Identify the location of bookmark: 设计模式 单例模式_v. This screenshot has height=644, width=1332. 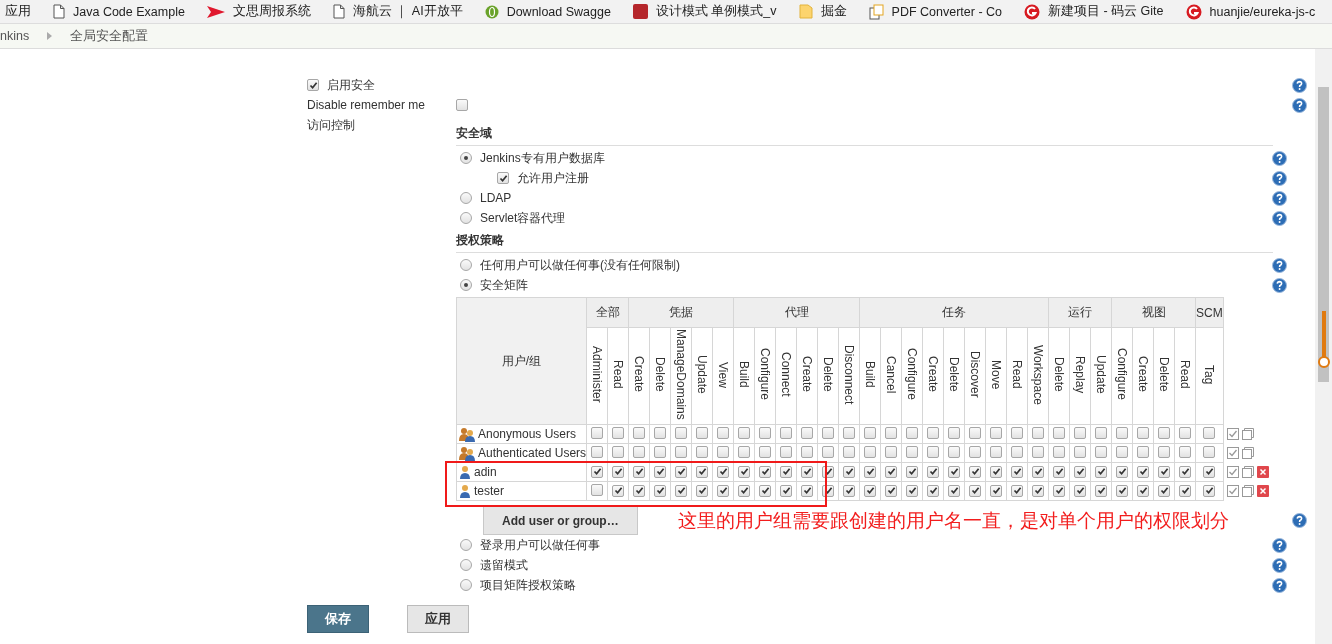
(716, 11).